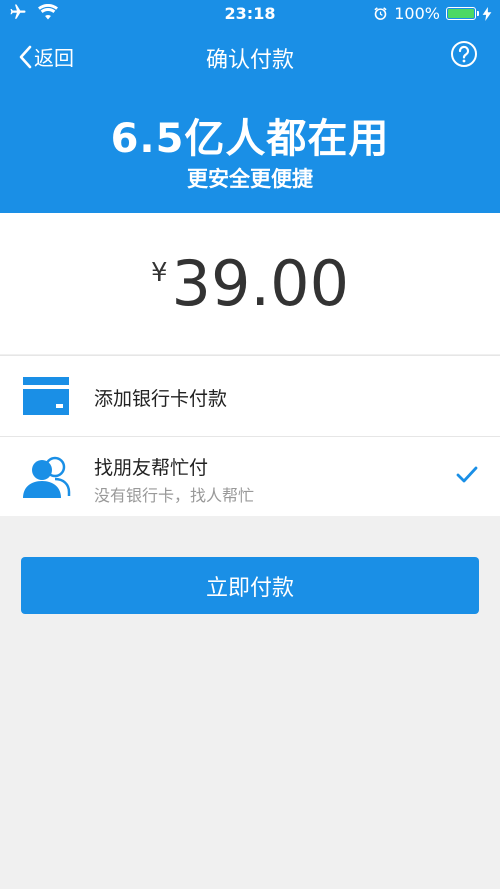 The image size is (500, 889). What do you see at coordinates (487, 13) in the screenshot?
I see `charging-bolt-icon` at bounding box center [487, 13].